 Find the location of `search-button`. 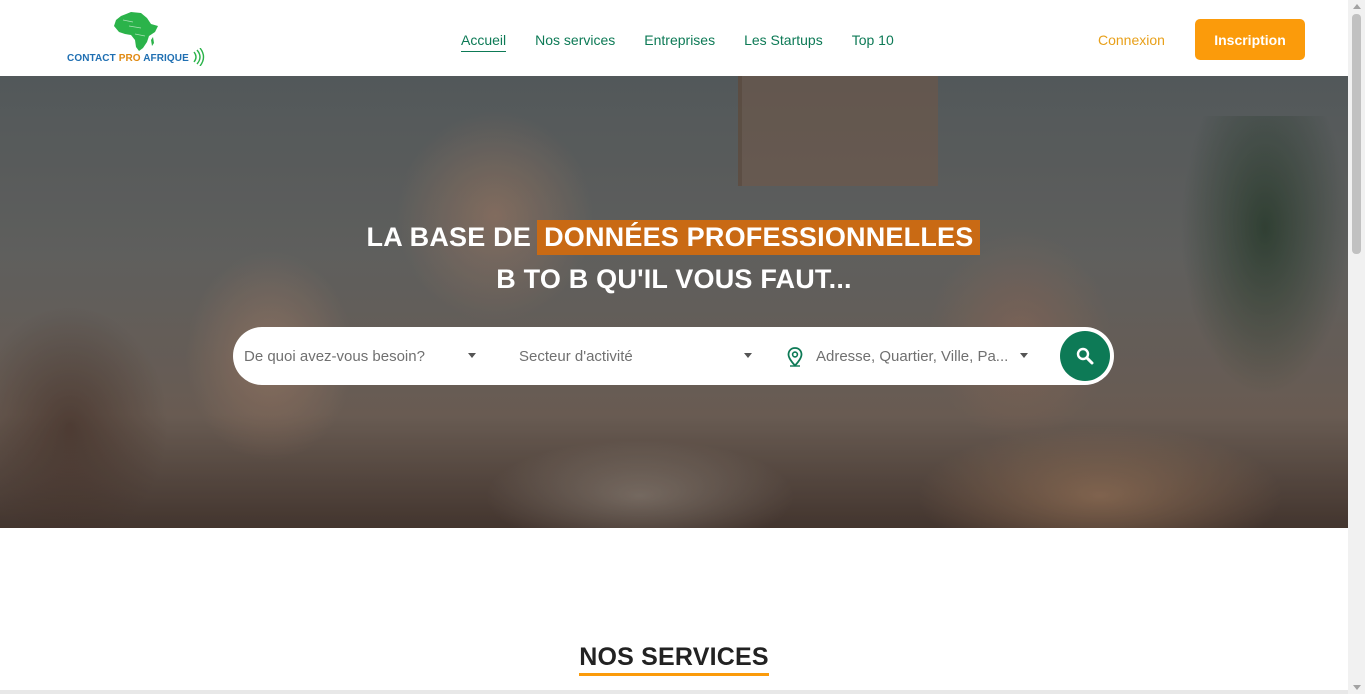

search-button is located at coordinates (1085, 356).